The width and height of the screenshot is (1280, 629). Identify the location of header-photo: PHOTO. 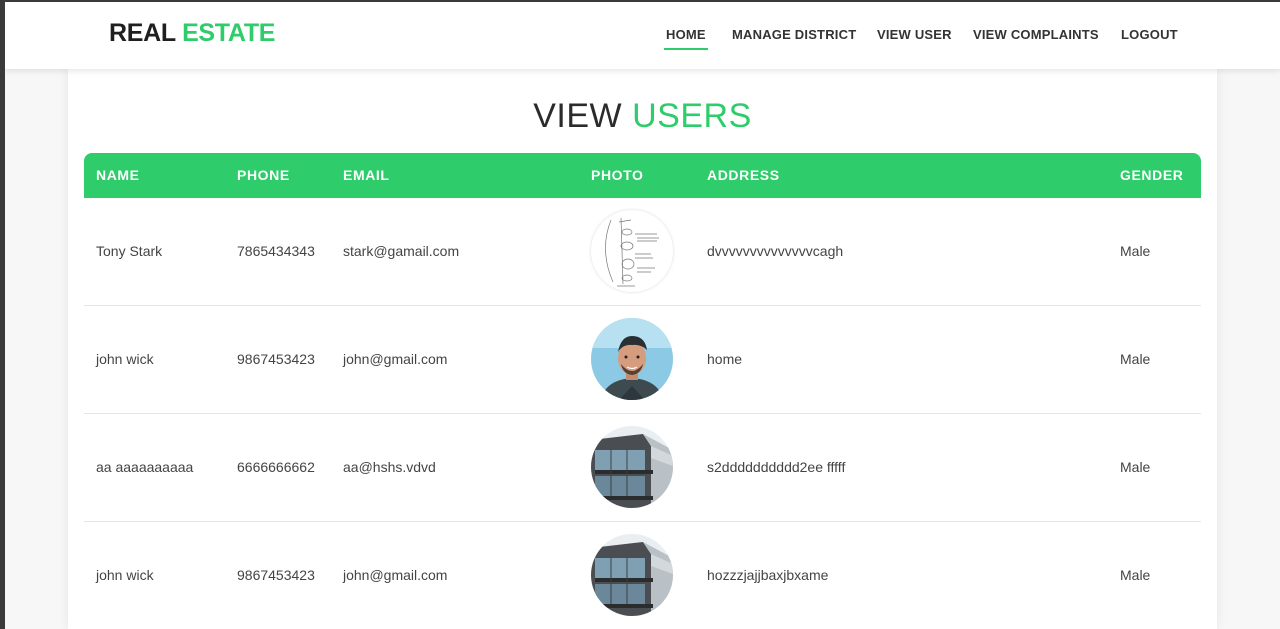
(617, 175).